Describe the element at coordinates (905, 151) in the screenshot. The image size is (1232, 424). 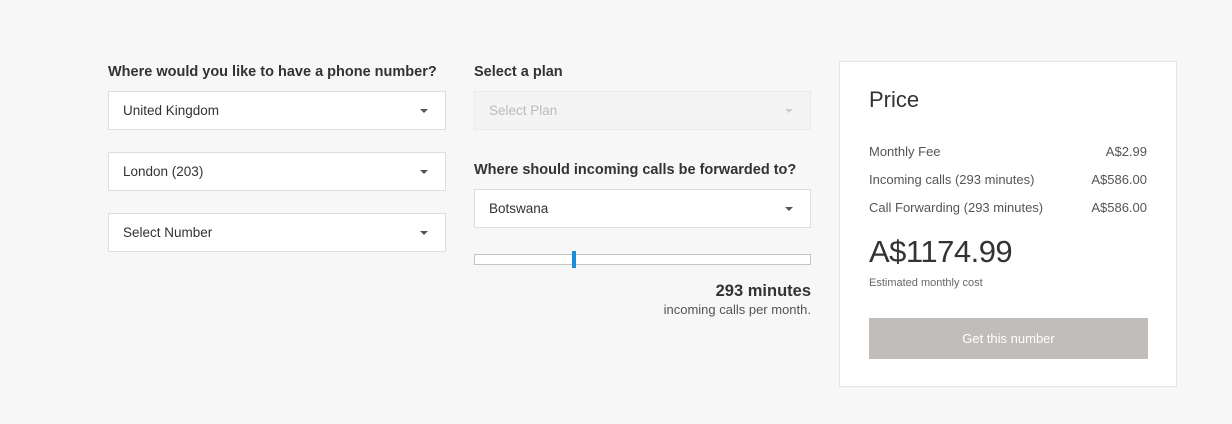
I see `price-row-label: Monthly Fee` at that location.